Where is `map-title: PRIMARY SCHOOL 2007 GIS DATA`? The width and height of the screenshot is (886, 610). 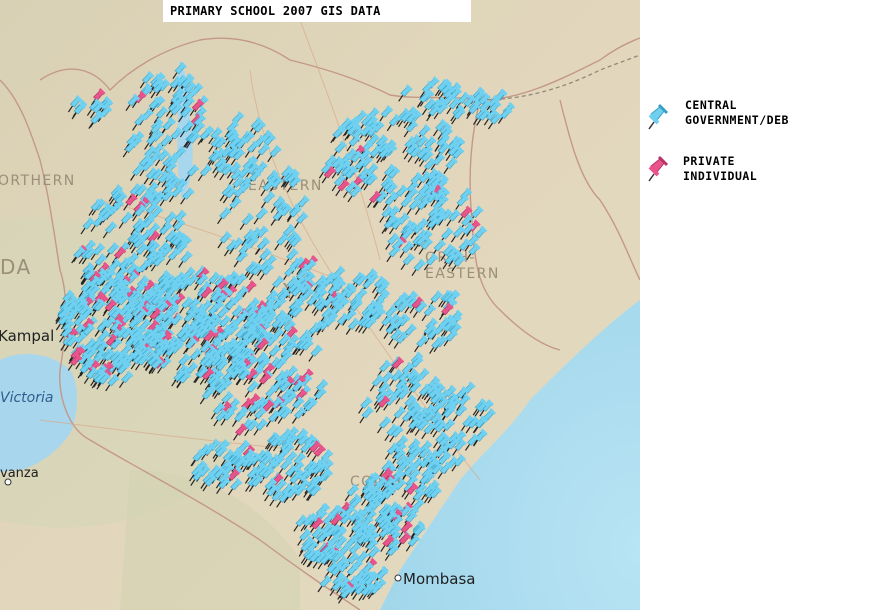 map-title: PRIMARY SCHOOL 2007 GIS DATA is located at coordinates (317, 11).